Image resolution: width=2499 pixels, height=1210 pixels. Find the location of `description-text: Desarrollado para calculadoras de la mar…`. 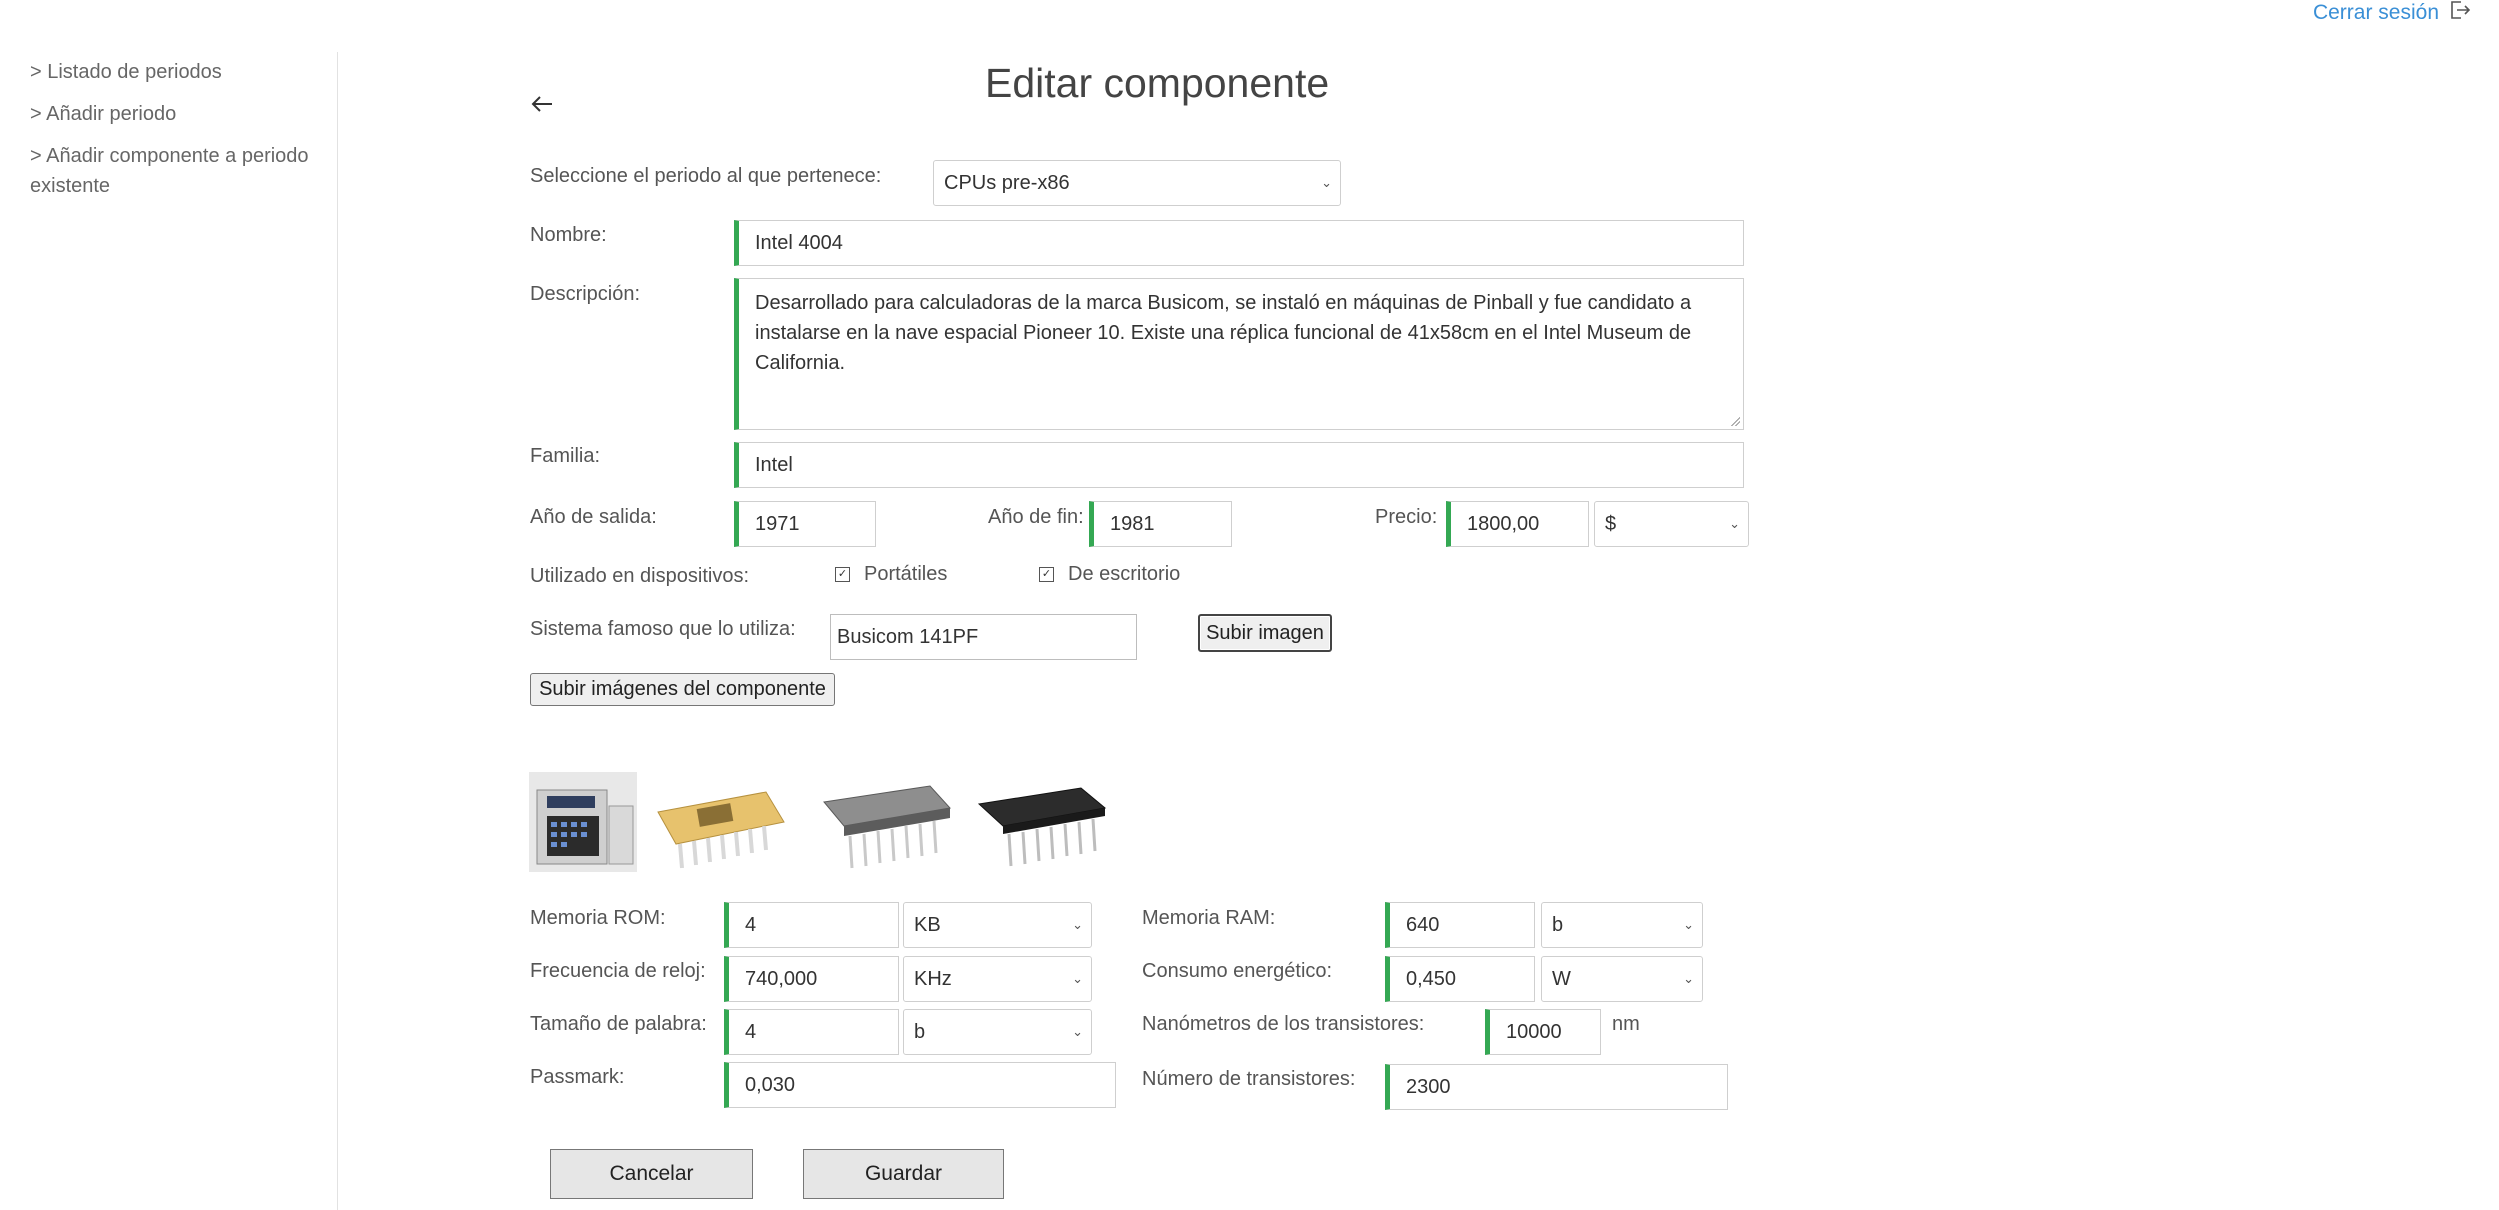

description-text: Desarrollado para calculadoras de la mar… is located at coordinates (1223, 333).